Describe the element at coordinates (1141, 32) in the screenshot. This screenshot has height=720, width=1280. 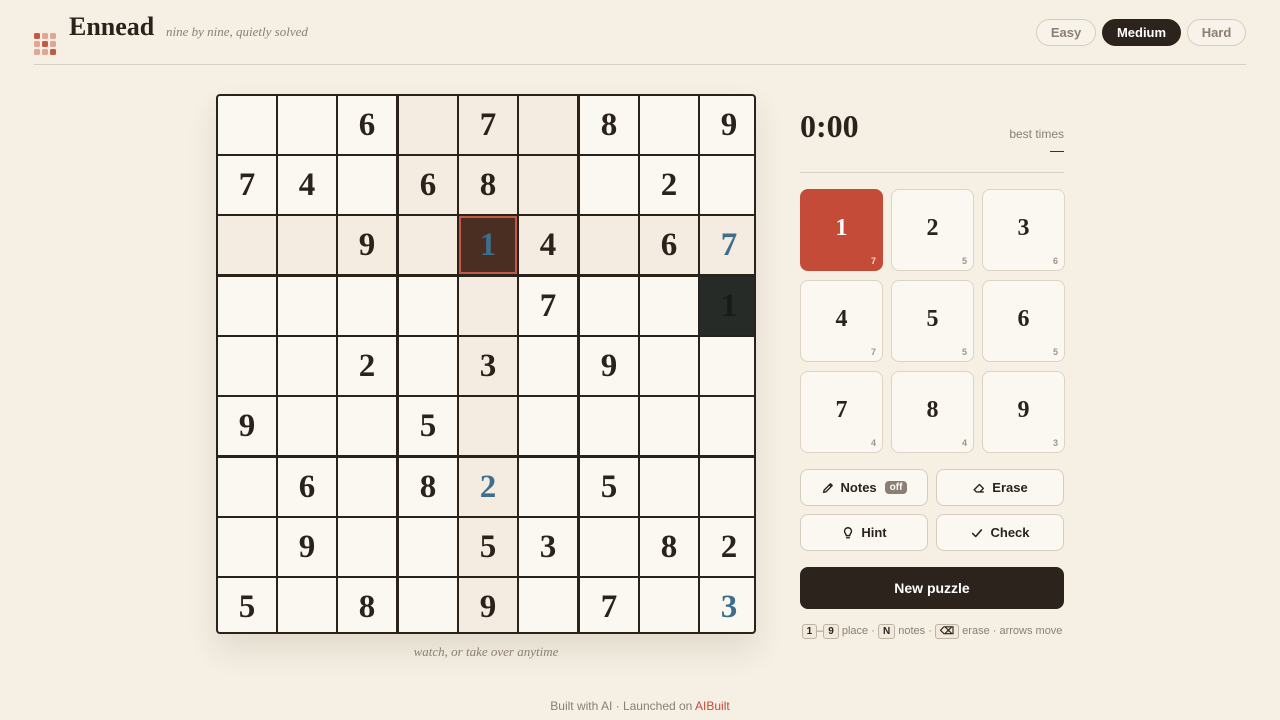
I see `difficulty-medium-button: Medium` at that location.